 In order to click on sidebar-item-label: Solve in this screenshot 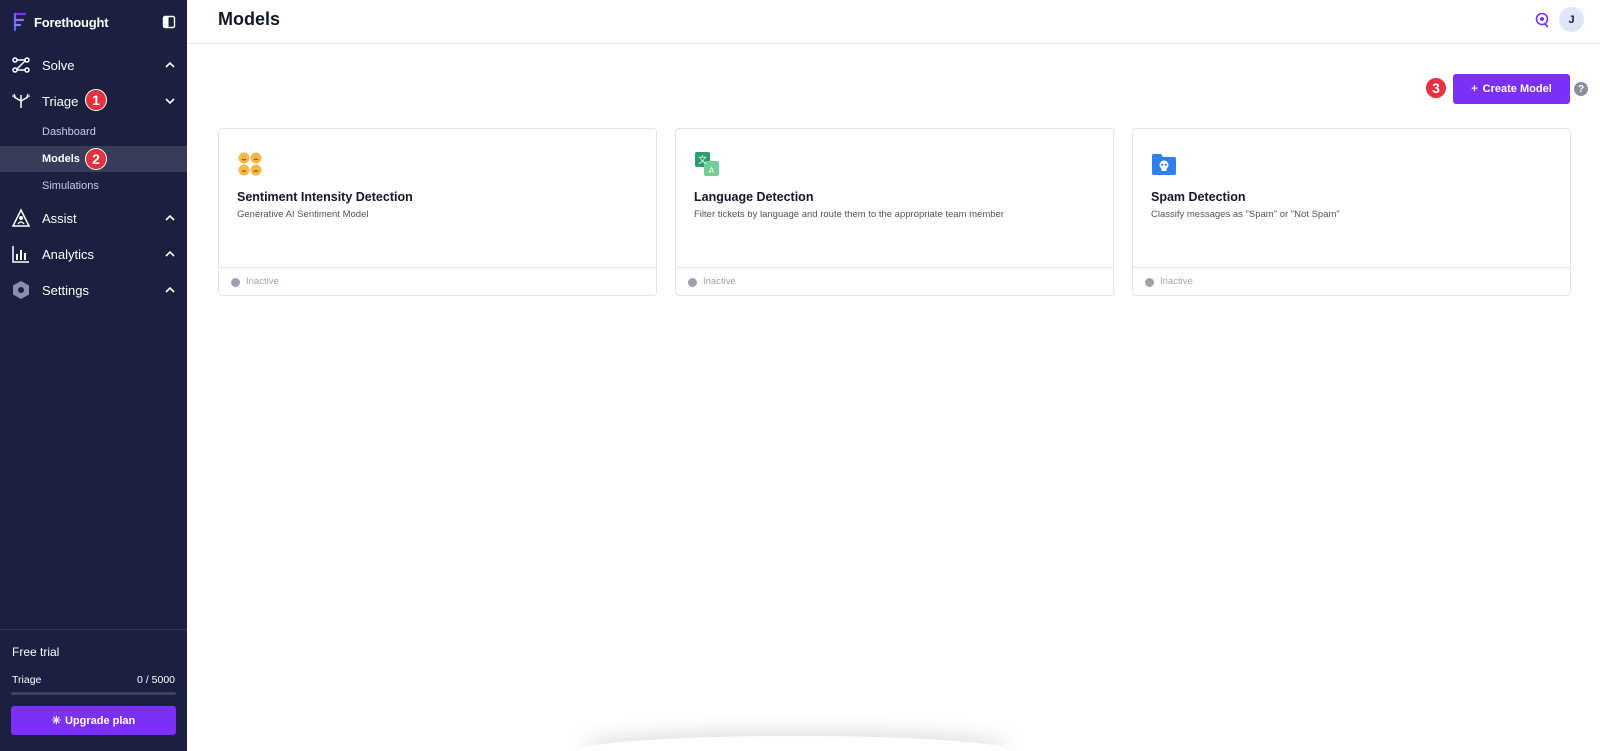, I will do `click(58, 65)`.